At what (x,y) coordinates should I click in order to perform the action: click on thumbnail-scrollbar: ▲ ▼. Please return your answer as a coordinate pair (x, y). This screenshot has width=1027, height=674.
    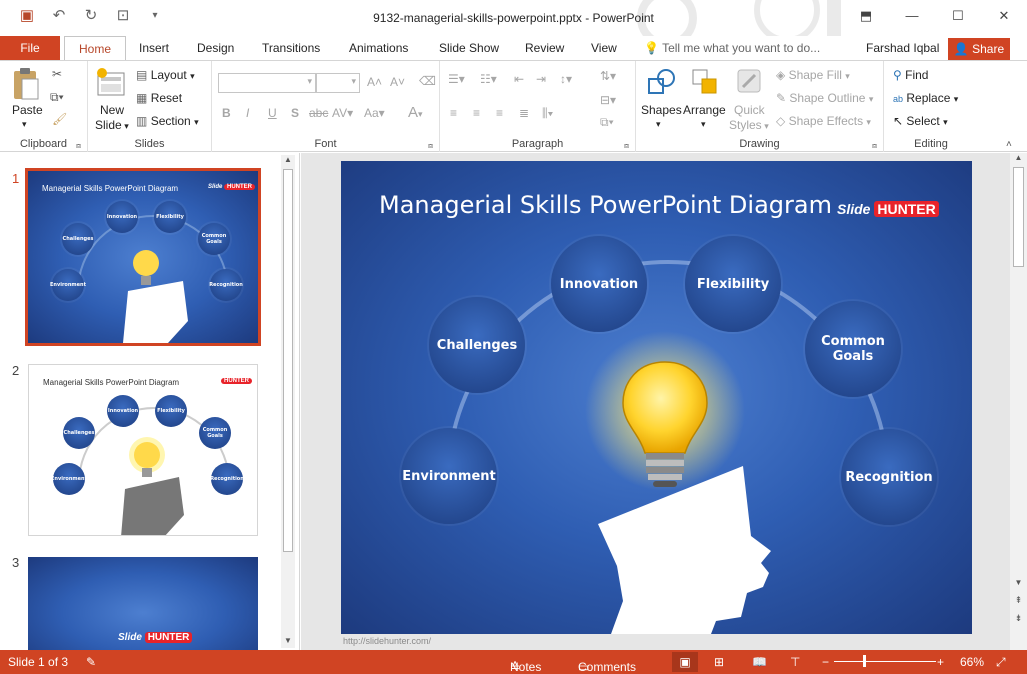
    Looking at the image, I should click on (288, 401).